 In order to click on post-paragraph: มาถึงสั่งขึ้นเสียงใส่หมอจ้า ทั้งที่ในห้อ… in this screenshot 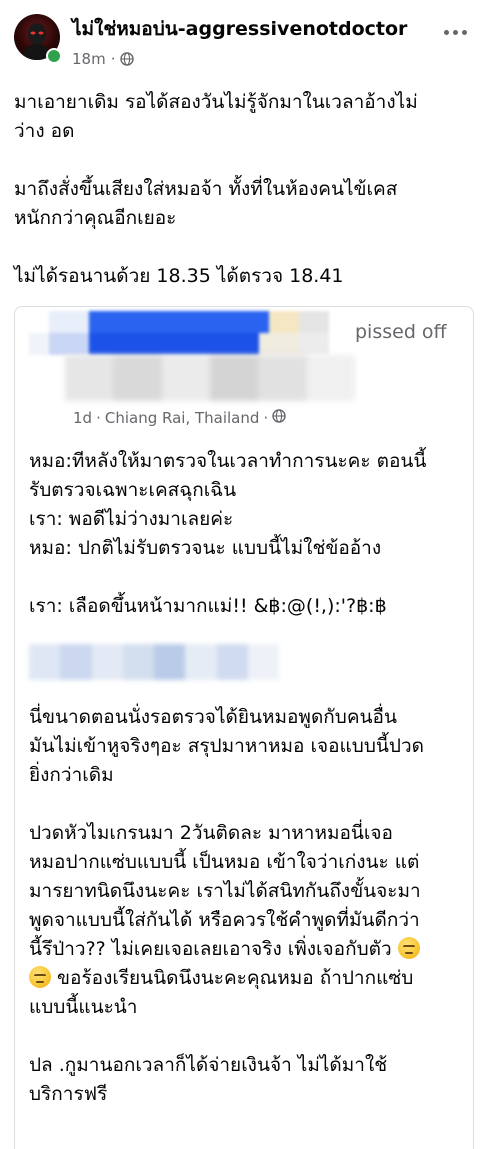, I will do `click(206, 203)`.